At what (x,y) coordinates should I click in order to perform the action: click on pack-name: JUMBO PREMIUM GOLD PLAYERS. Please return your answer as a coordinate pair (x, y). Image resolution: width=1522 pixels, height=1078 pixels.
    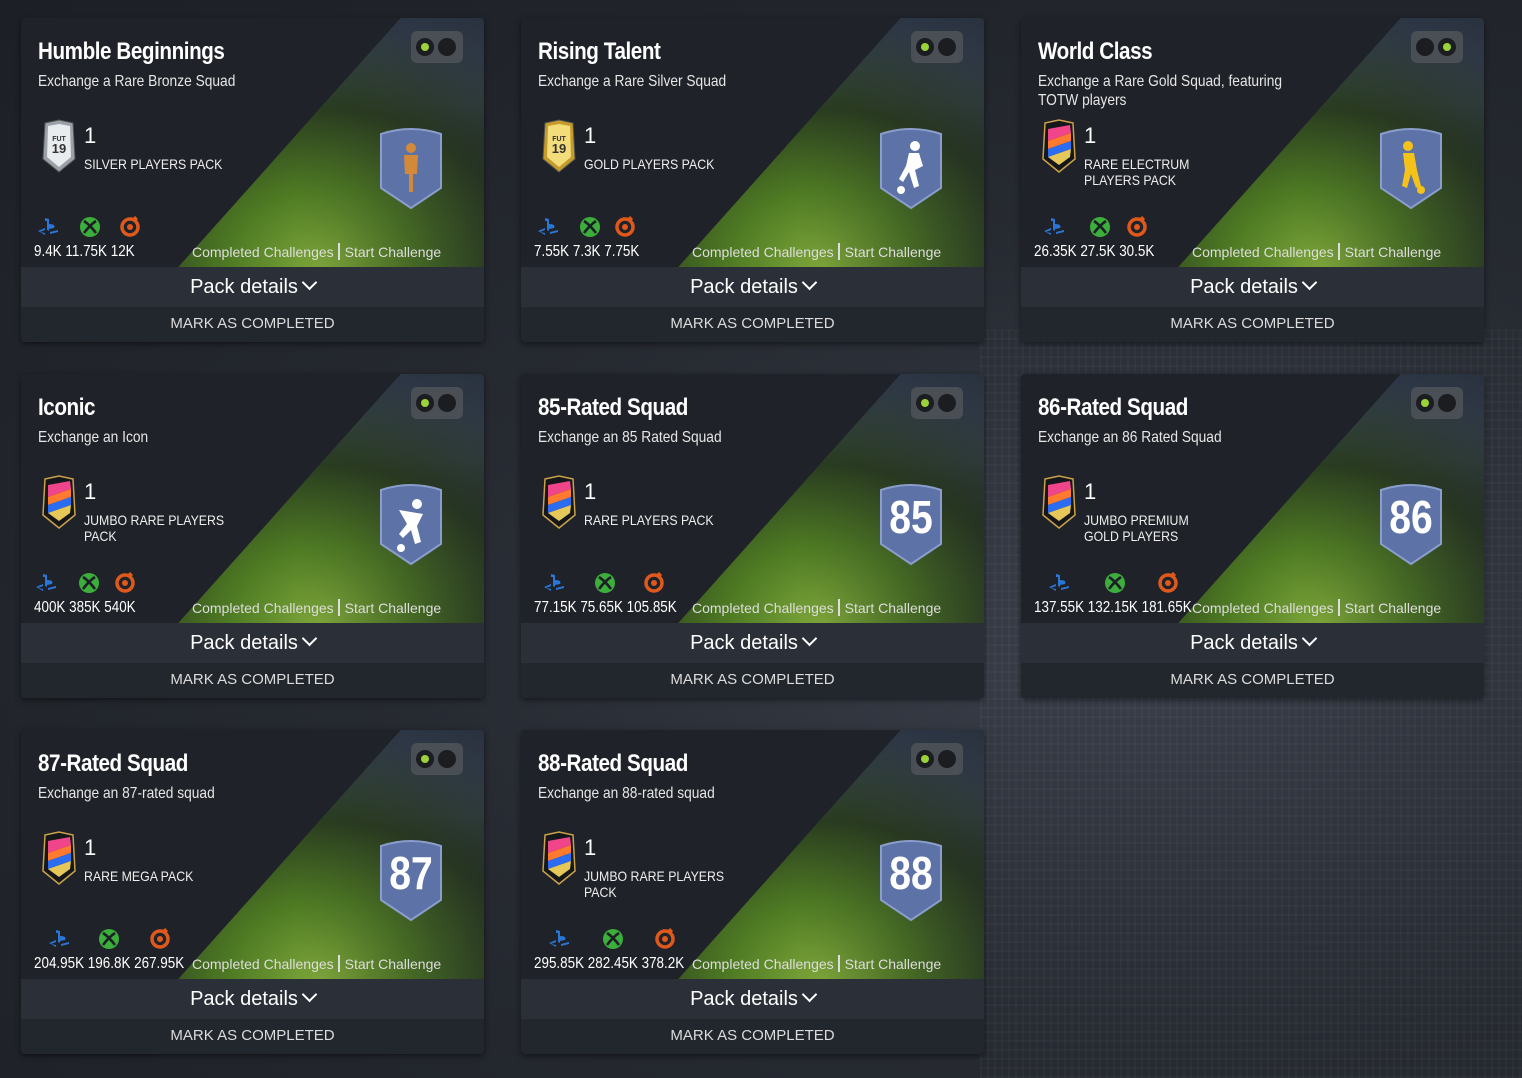
    Looking at the image, I should click on (1136, 528).